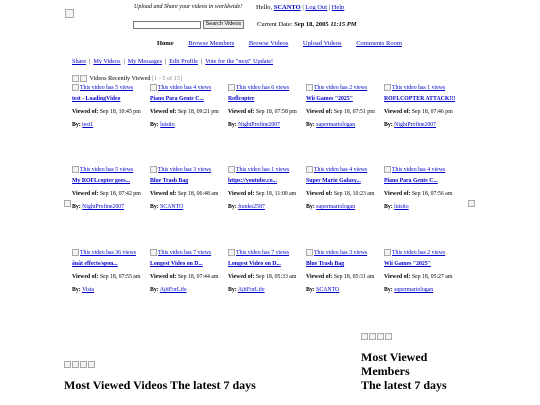  Describe the element at coordinates (198, 194) in the screenshot. I see `viewed-date: Sep 18, 06:48 am` at that location.